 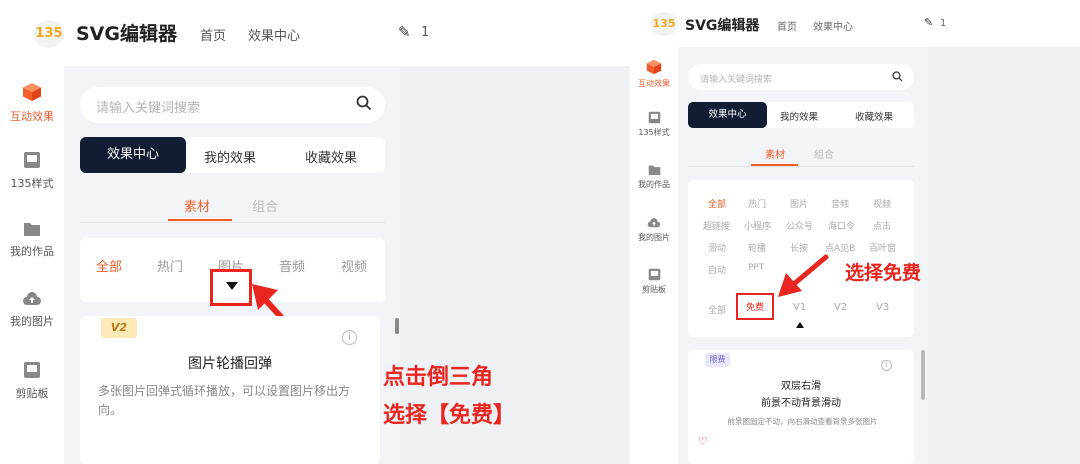 What do you see at coordinates (232, 286) in the screenshot?
I see `triangle-down-icon` at bounding box center [232, 286].